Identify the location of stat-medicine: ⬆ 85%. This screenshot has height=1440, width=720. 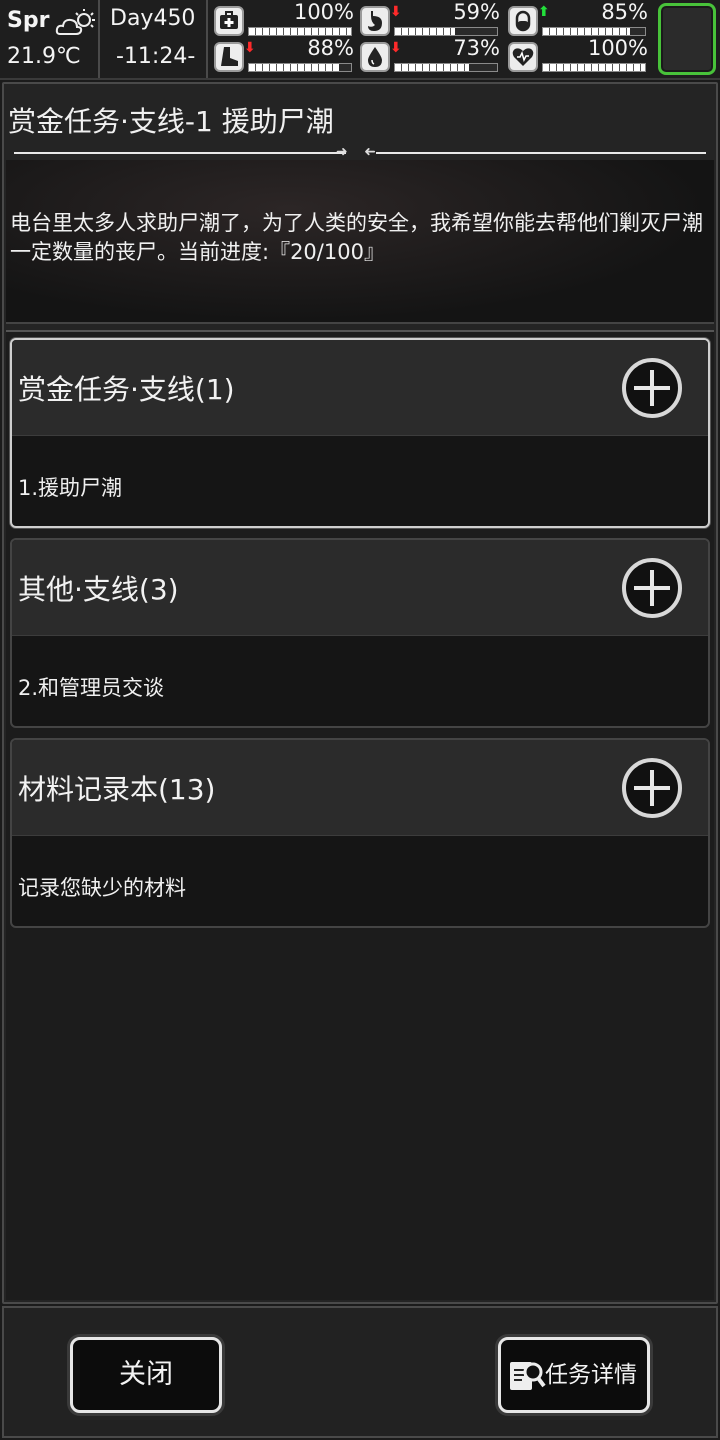
(580, 19).